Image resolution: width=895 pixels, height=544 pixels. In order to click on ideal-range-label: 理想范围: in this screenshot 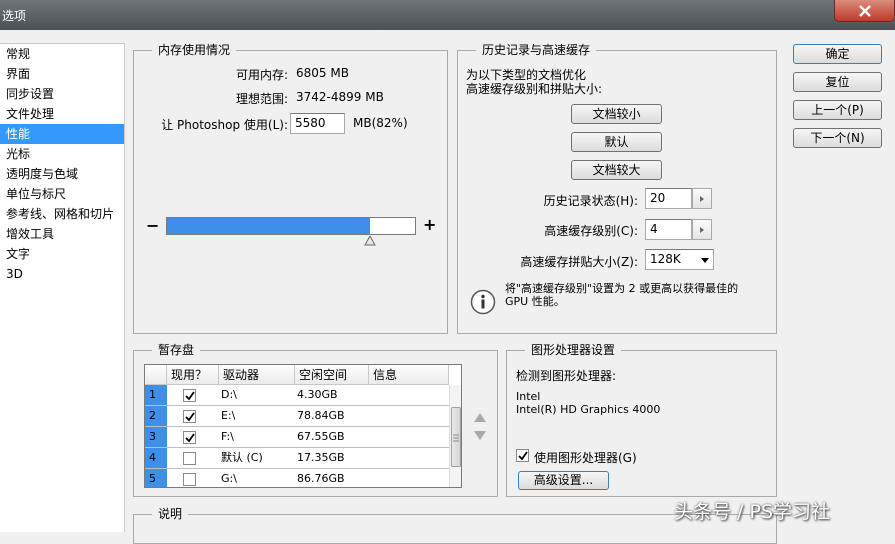, I will do `click(261, 99)`.